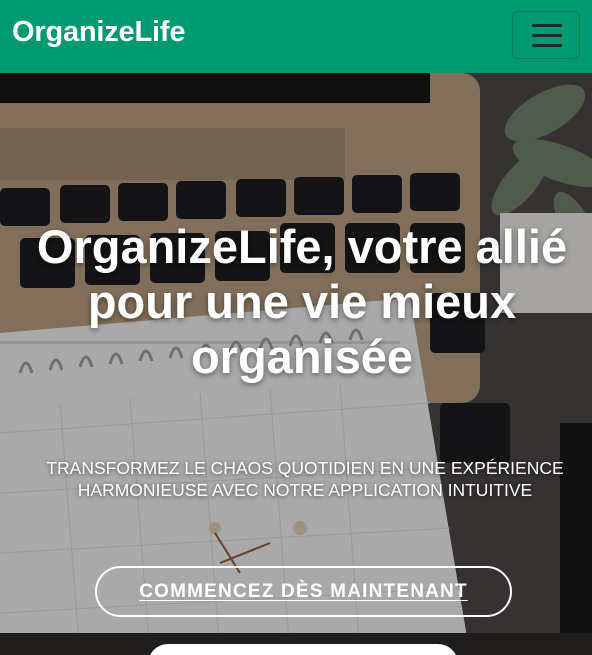  What do you see at coordinates (303, 591) in the screenshot?
I see `get-started-button: COMMENCEZ DÈS MAINTENANT` at bounding box center [303, 591].